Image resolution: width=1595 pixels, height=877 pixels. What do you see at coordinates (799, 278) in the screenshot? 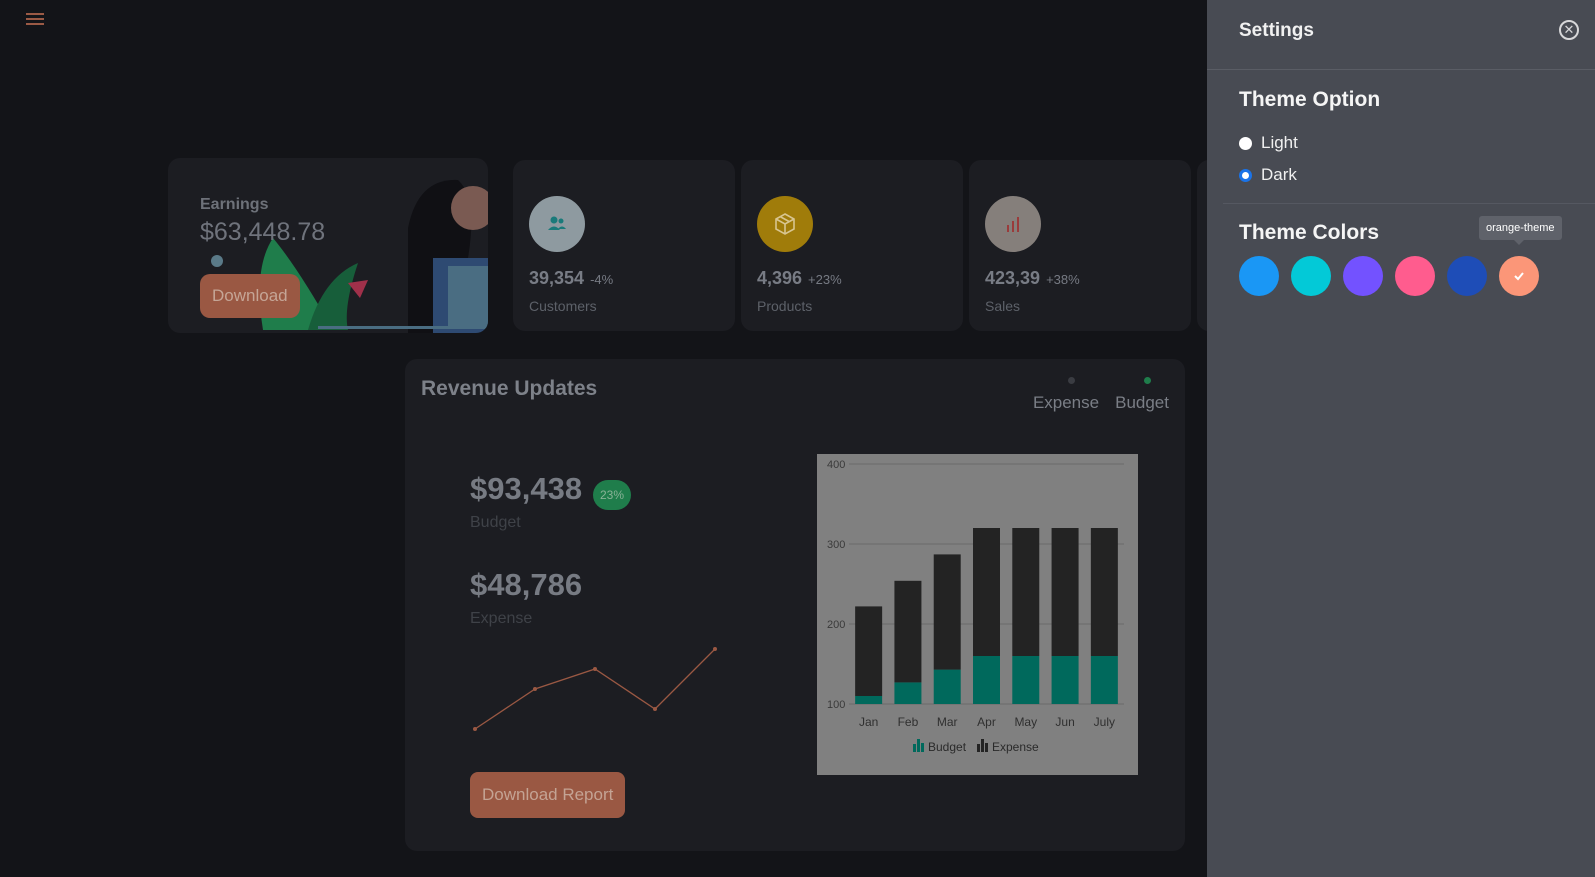
I see `products-value: 4,396 +23%` at bounding box center [799, 278].